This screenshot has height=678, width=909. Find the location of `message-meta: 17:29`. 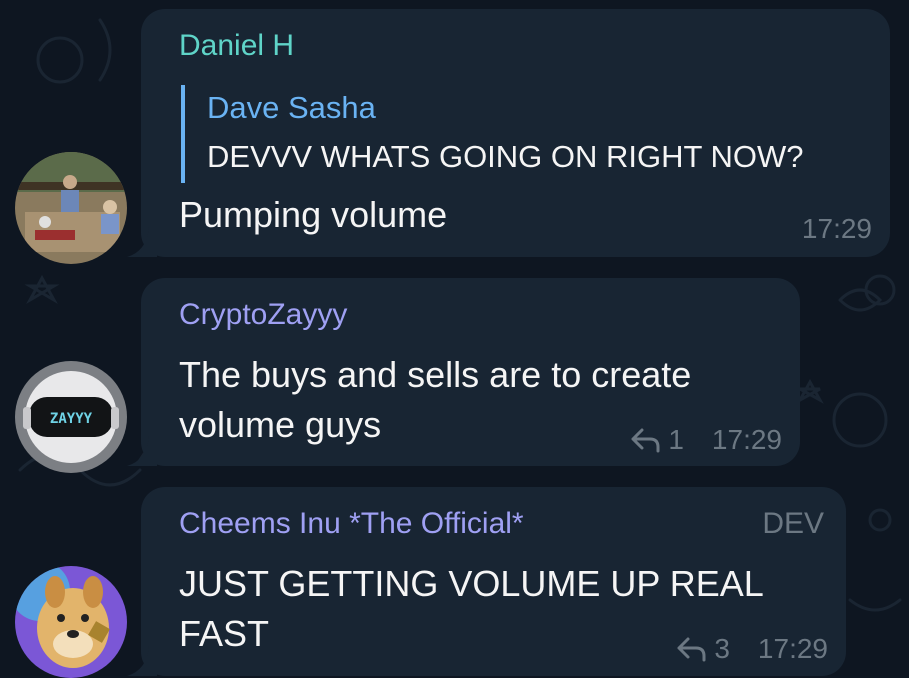

message-meta: 17:29 is located at coordinates (837, 229).